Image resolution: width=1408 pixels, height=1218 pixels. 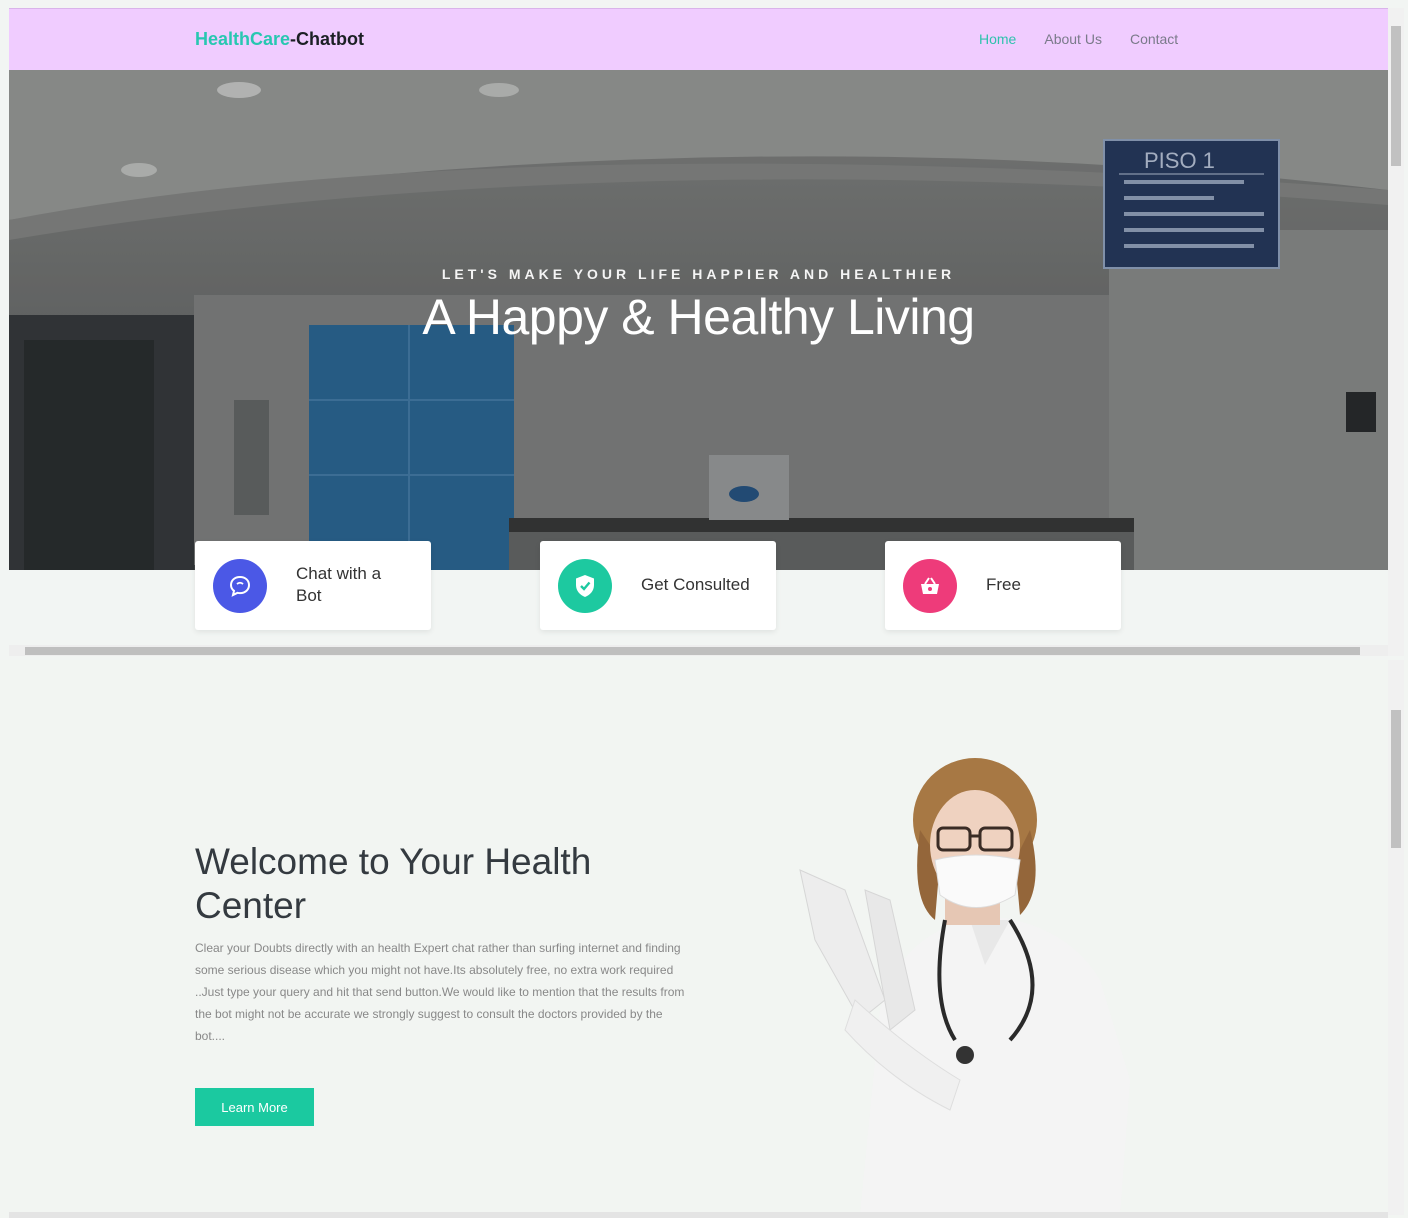 I want to click on hero-title: A Happy & Healthy Living, so click(x=698, y=317).